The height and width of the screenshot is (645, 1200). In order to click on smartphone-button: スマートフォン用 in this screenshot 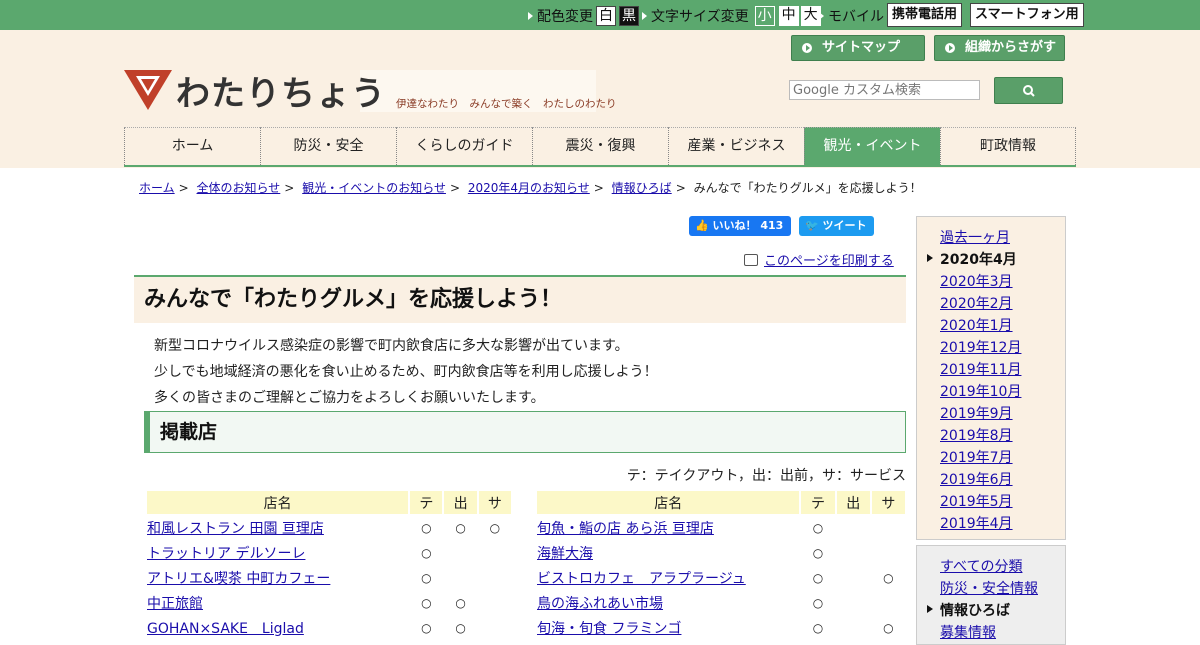, I will do `click(1027, 15)`.